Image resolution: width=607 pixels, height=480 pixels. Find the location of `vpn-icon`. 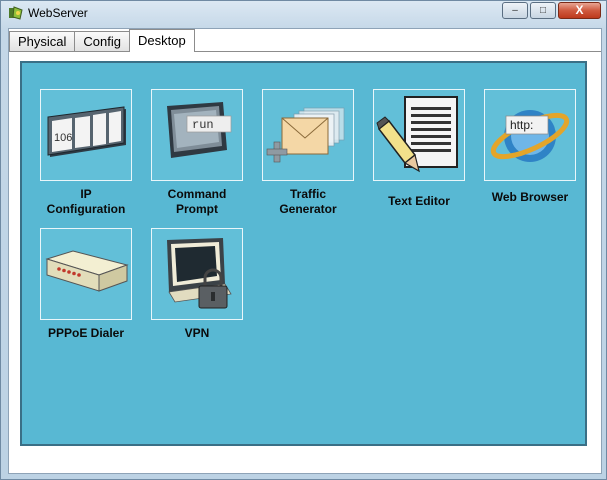

vpn-icon is located at coordinates (199, 273).